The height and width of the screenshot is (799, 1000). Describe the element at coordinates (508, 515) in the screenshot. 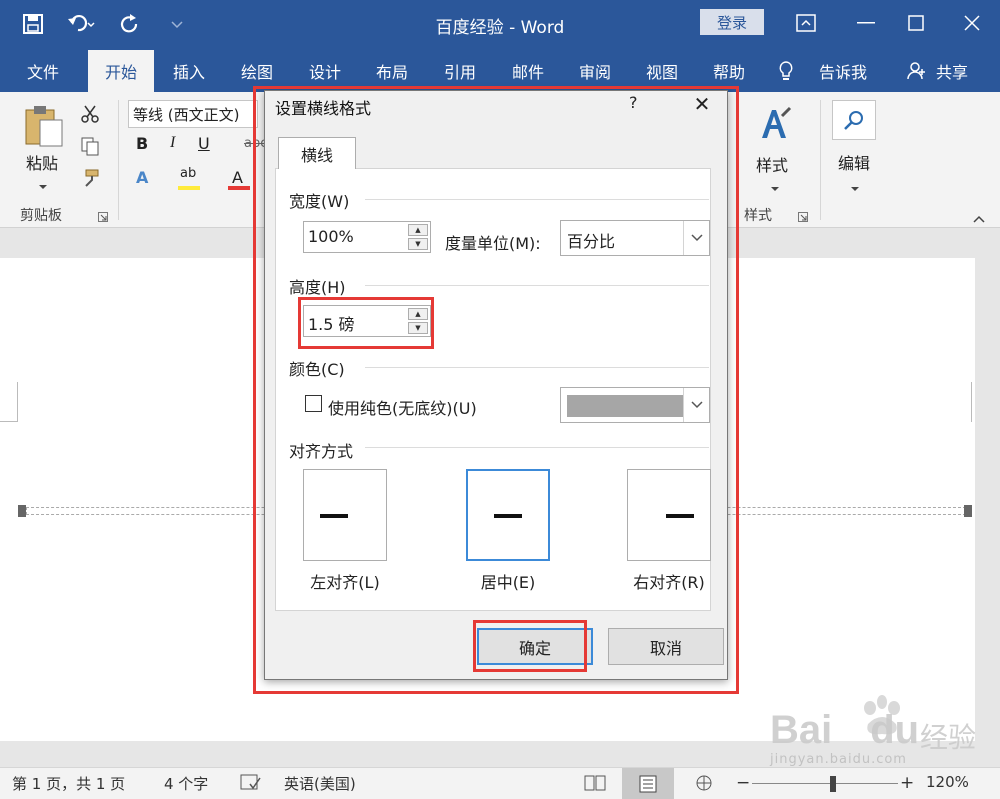

I see `align-center-option` at that location.